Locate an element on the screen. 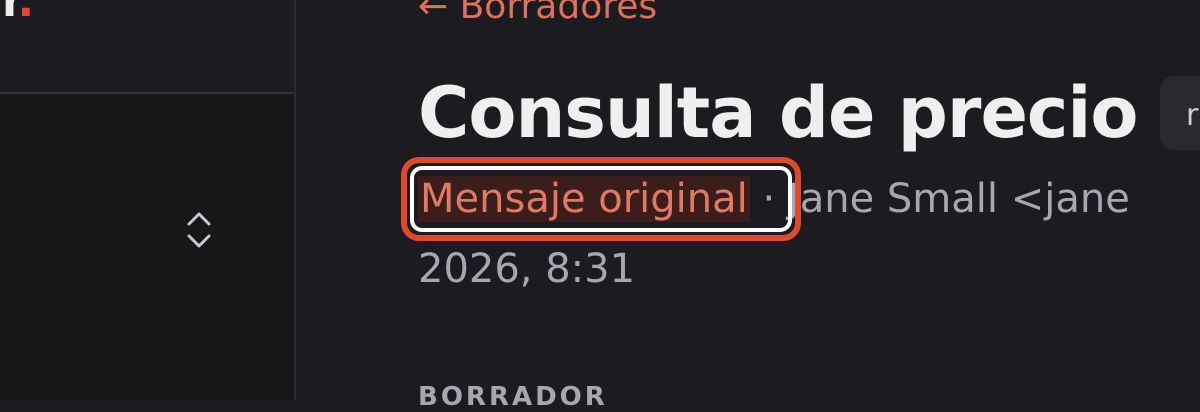 This screenshot has height=412, width=1200. message-date: 2026, 8:31 is located at coordinates (526, 269).